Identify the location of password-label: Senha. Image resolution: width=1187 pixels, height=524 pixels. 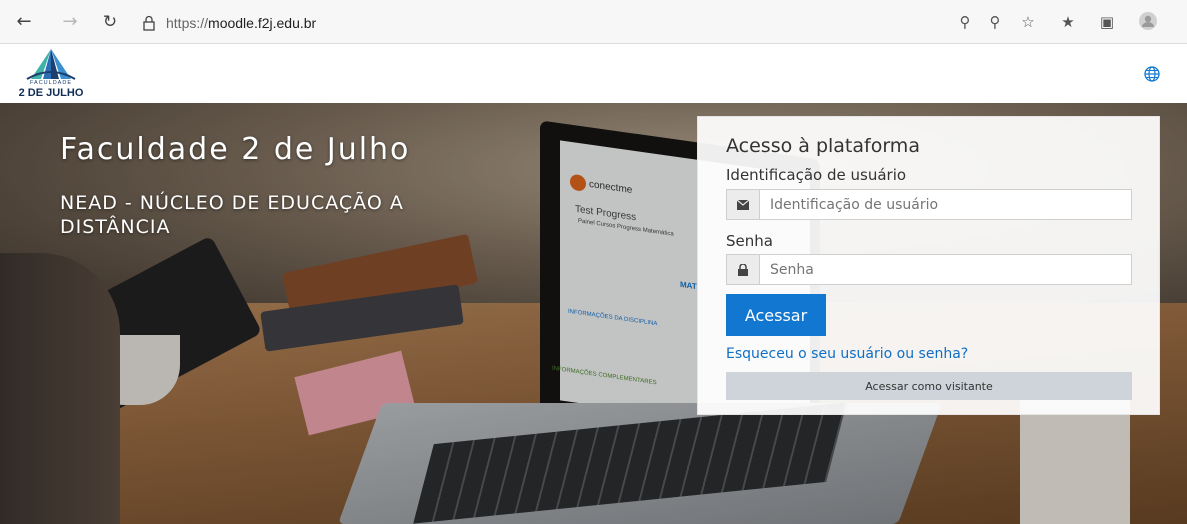
(749, 241).